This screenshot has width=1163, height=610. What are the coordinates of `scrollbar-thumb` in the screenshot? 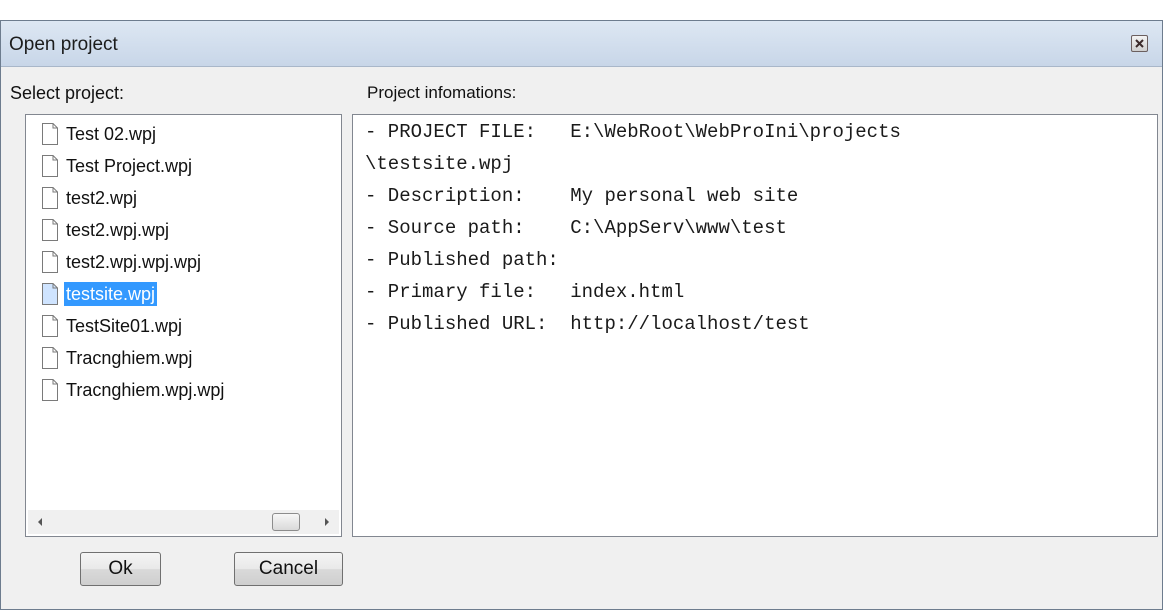 It's located at (286, 522).